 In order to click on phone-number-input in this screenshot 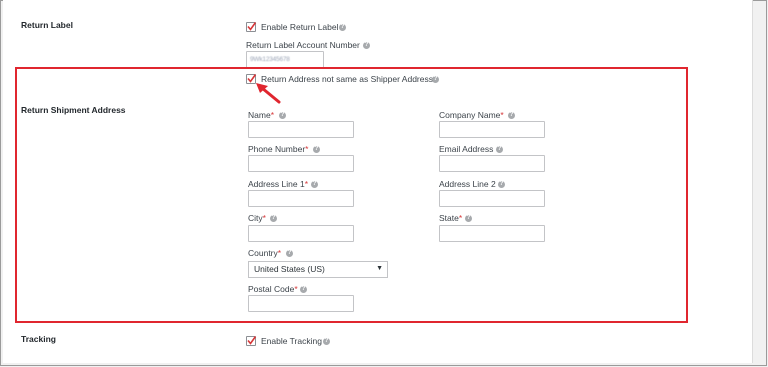, I will do `click(301, 163)`.